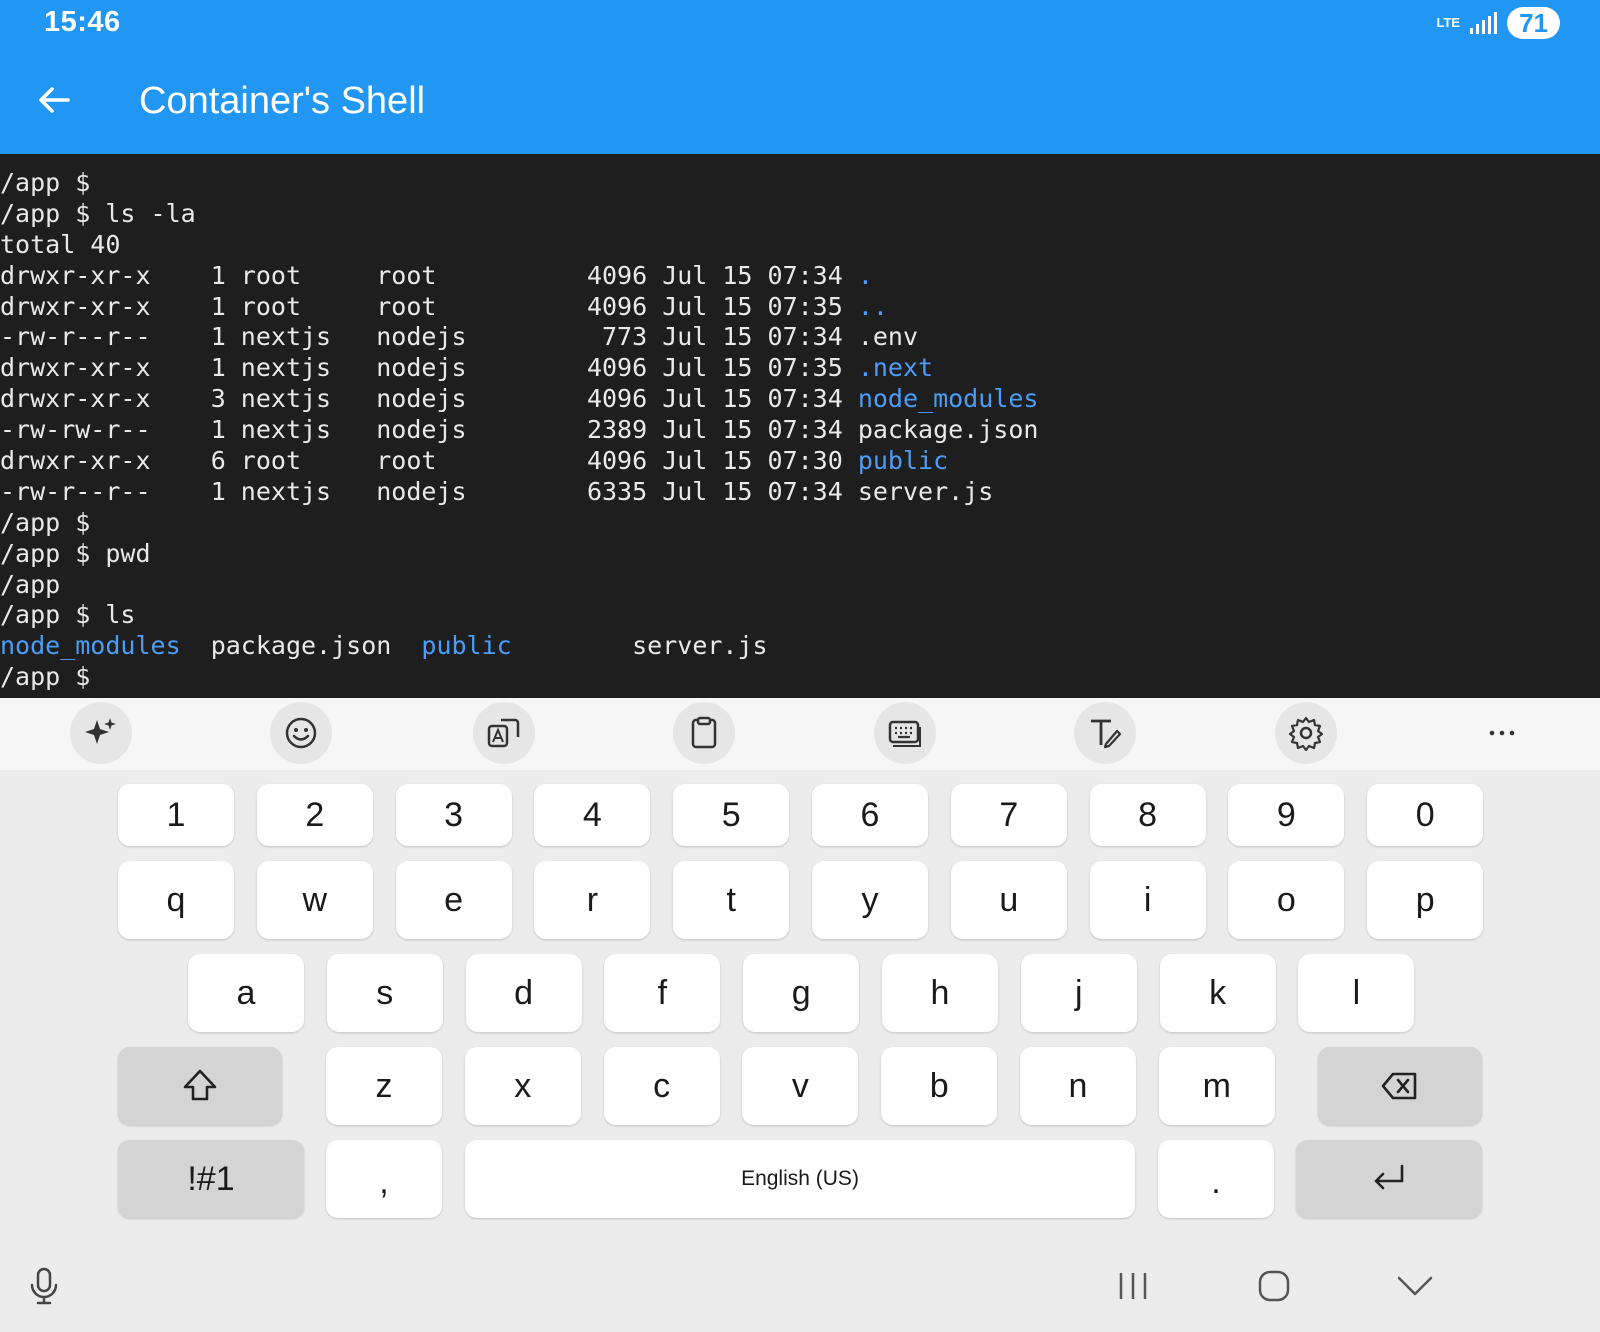 Image resolution: width=1600 pixels, height=1332 pixels. Describe the element at coordinates (30, 584) in the screenshot. I see `terminal-text: /app` at that location.